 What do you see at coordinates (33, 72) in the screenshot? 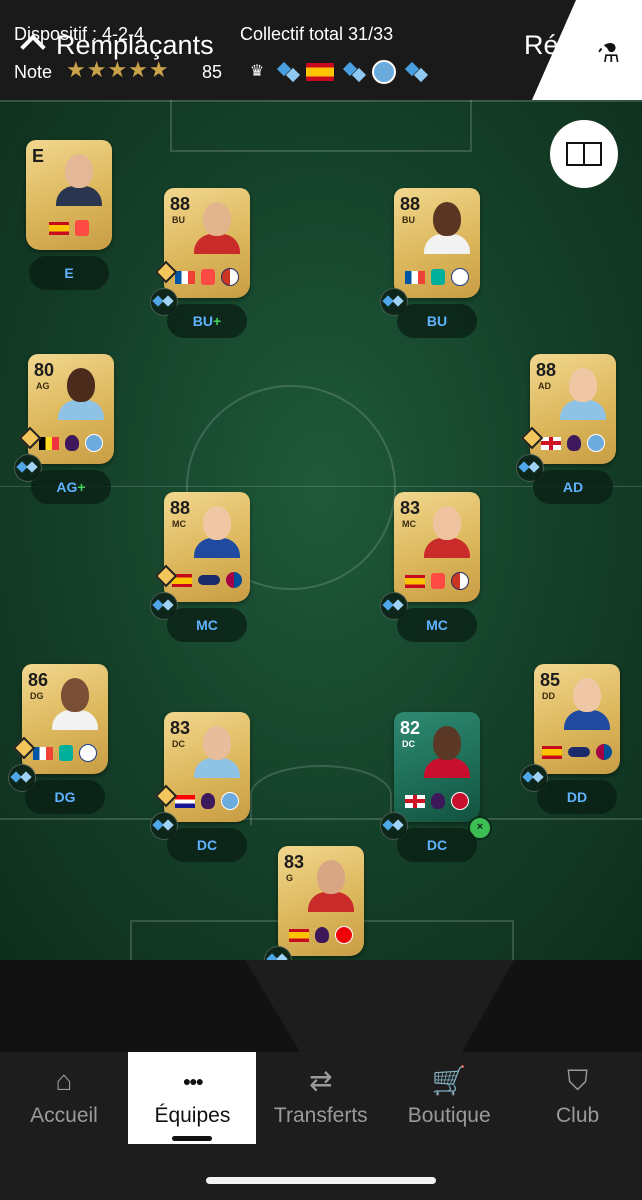
I see `rating-label: Note` at bounding box center [33, 72].